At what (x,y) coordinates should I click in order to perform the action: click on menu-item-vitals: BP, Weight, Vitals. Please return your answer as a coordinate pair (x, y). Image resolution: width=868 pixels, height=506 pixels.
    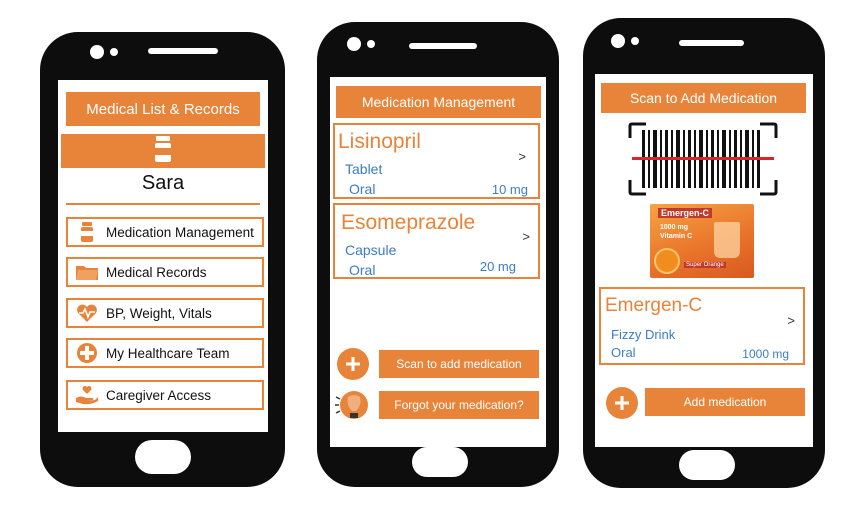
    Looking at the image, I should click on (165, 313).